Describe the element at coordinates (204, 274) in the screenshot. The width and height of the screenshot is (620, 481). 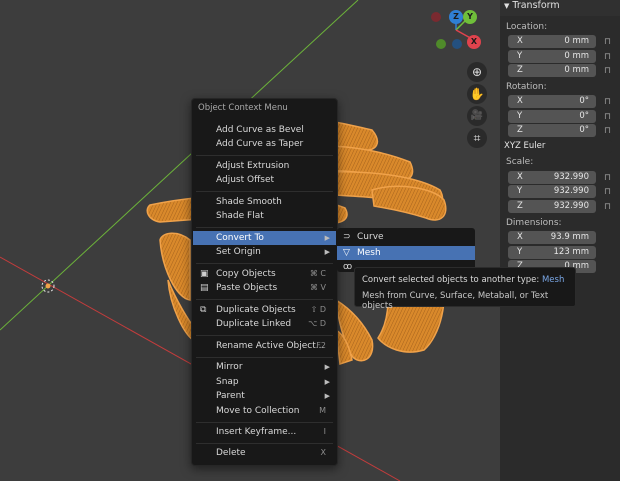
I see `copy-icon: ▣` at that location.